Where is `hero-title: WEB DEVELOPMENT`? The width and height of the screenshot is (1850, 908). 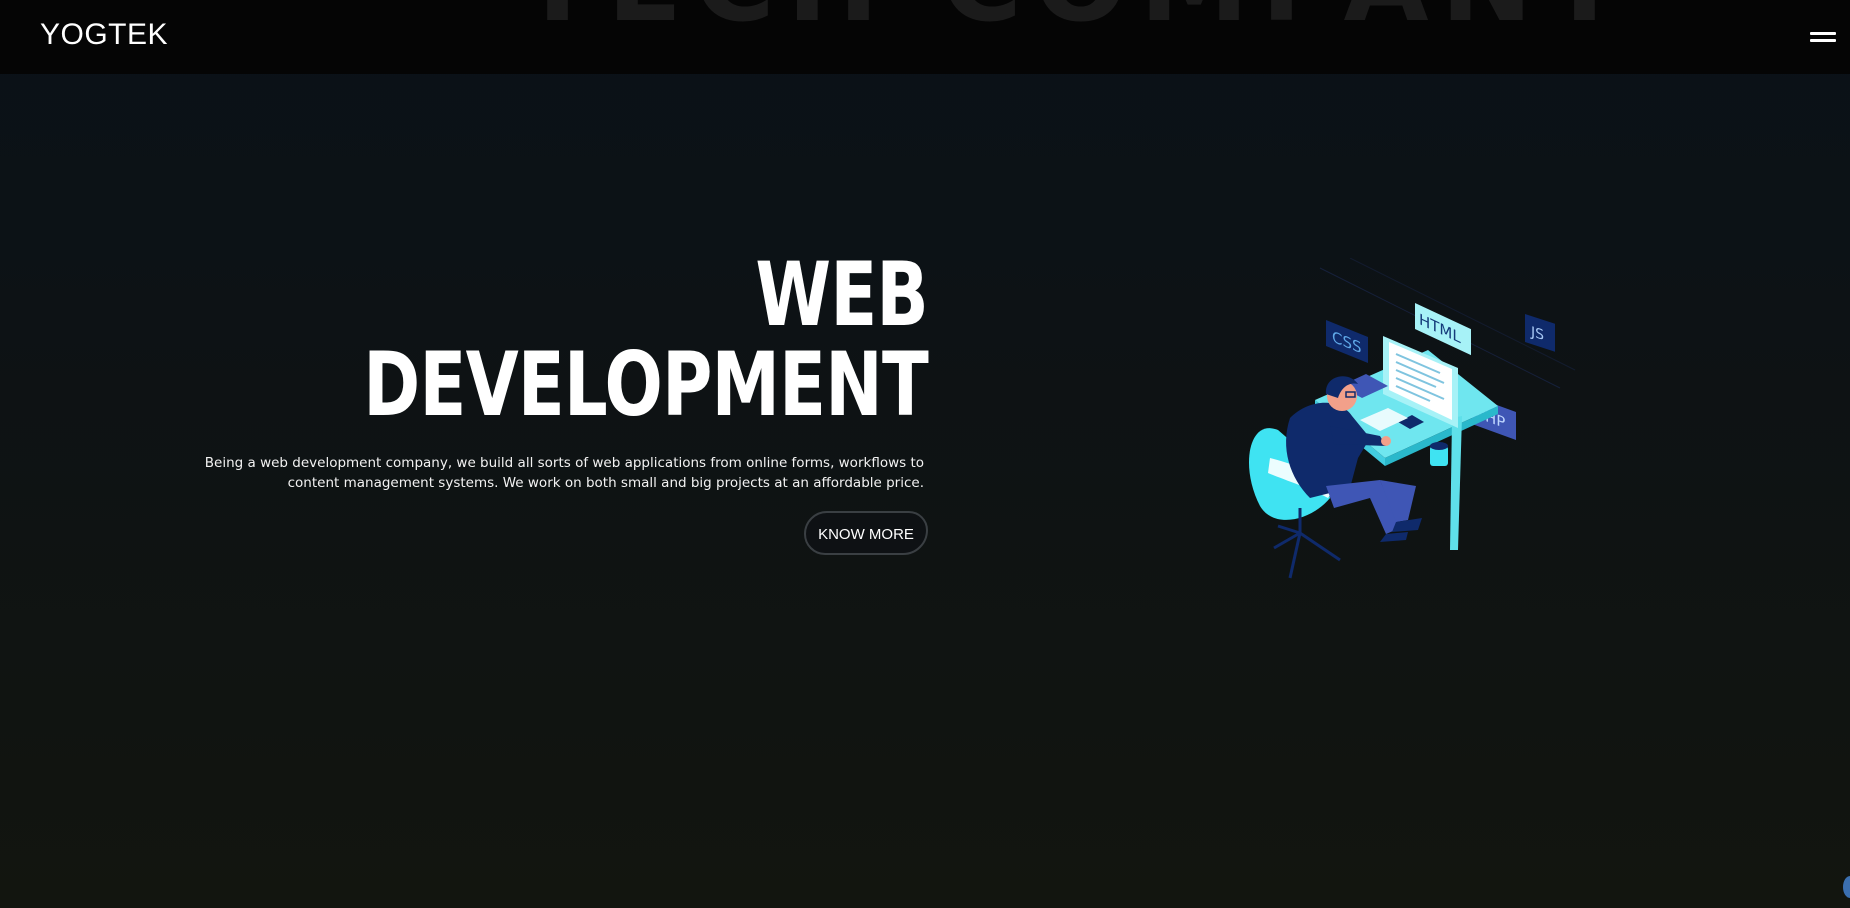
hero-title: WEB DEVELOPMENT is located at coordinates (645, 340).